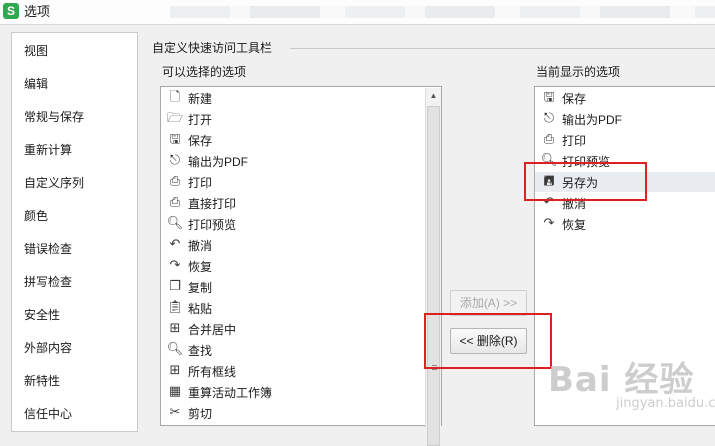  Describe the element at coordinates (37, 11) in the screenshot. I see `window-title: 选项` at that location.